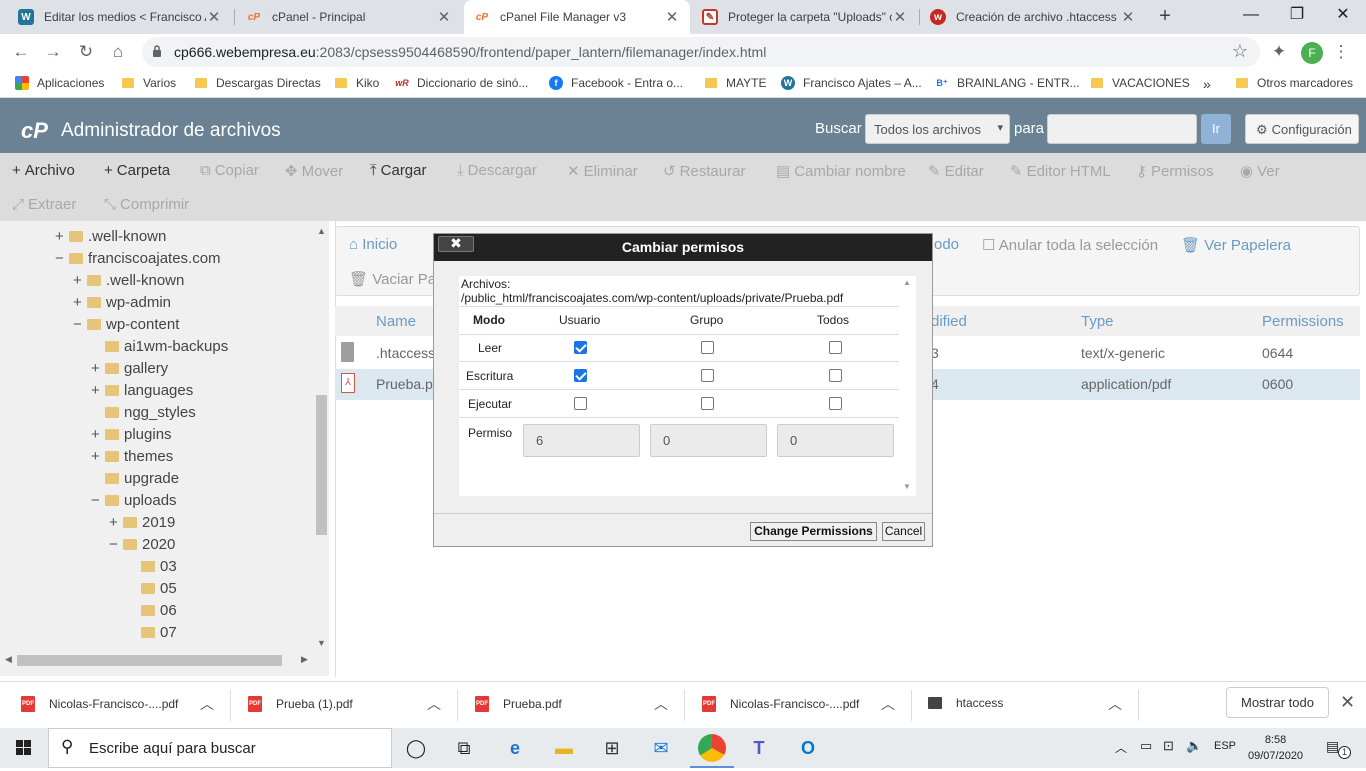 The image size is (1366, 771). I want to click on download-item: PDF Prueba.pdf, so click(518, 704).